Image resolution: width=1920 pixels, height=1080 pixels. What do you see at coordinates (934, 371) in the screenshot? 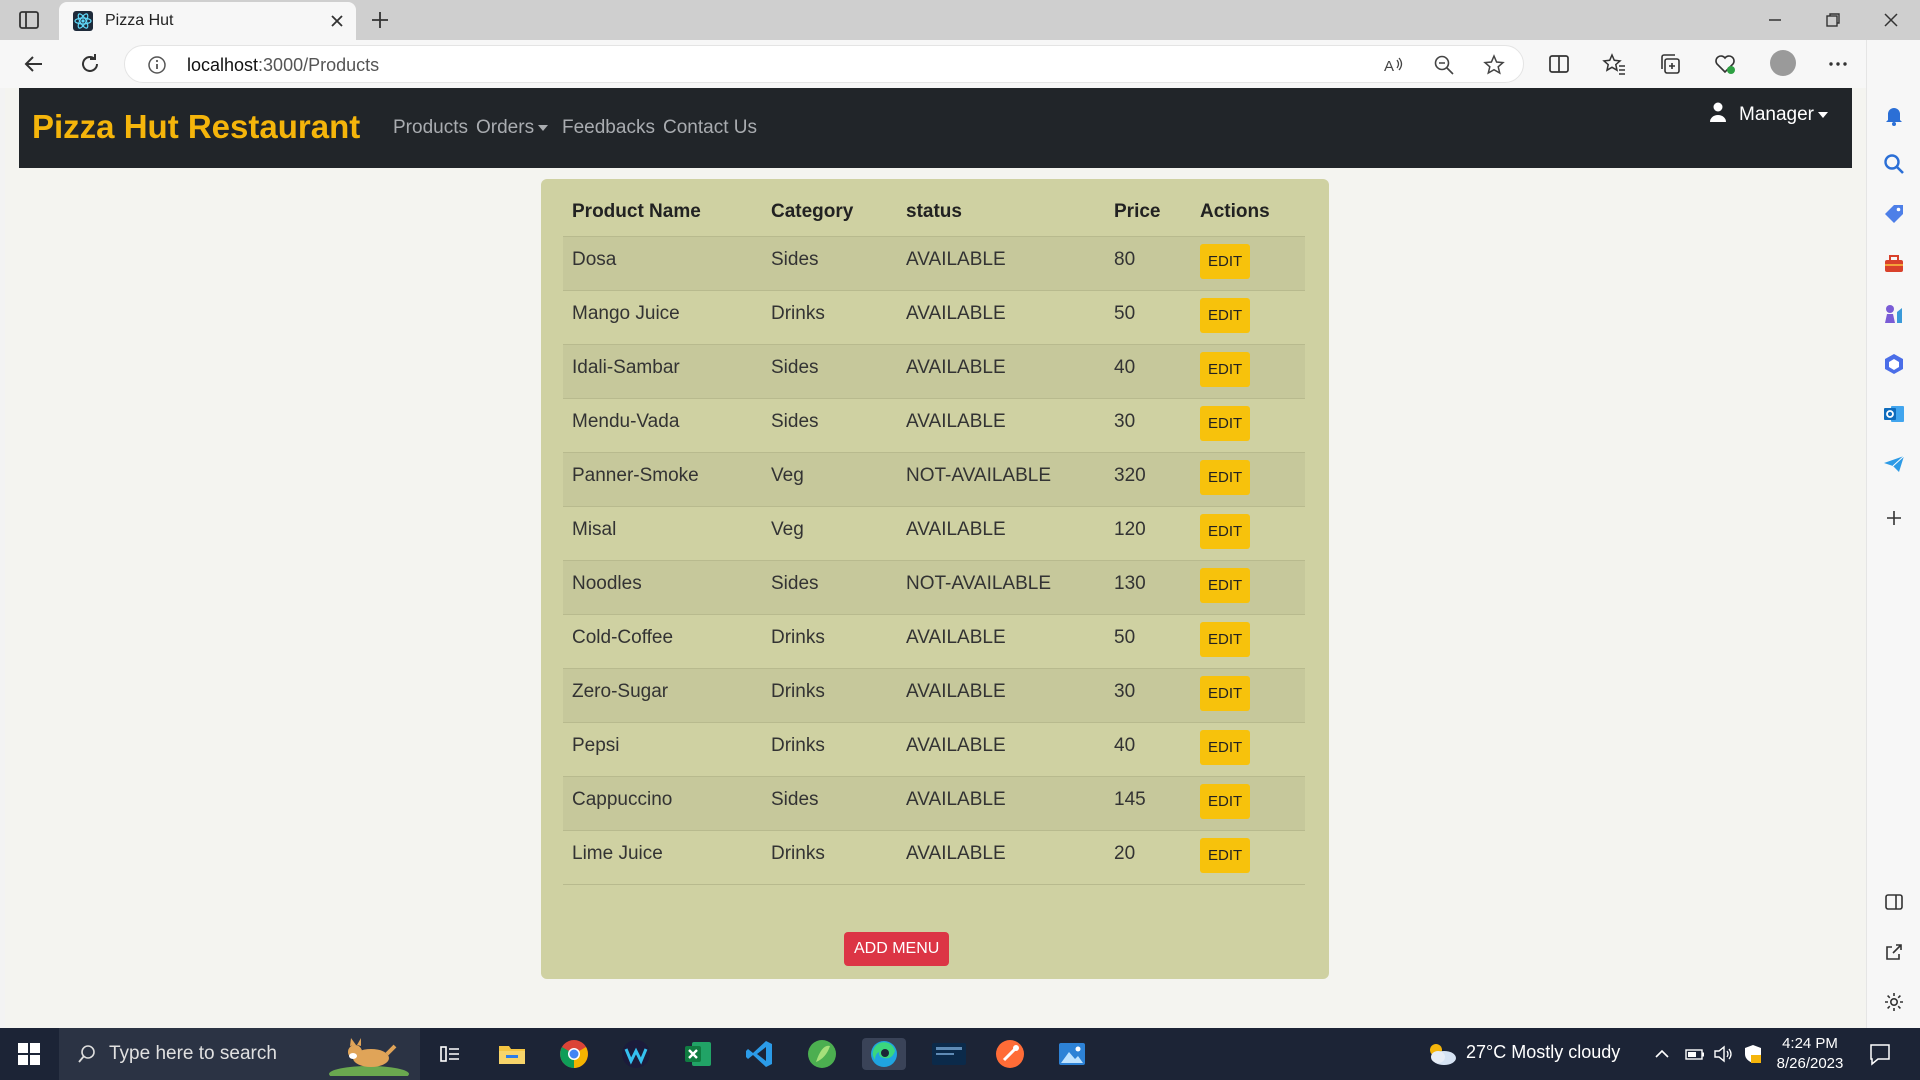
I see `table-row: Idali-Sambar Sides AVAILABLE 40 EDIT` at bounding box center [934, 371].